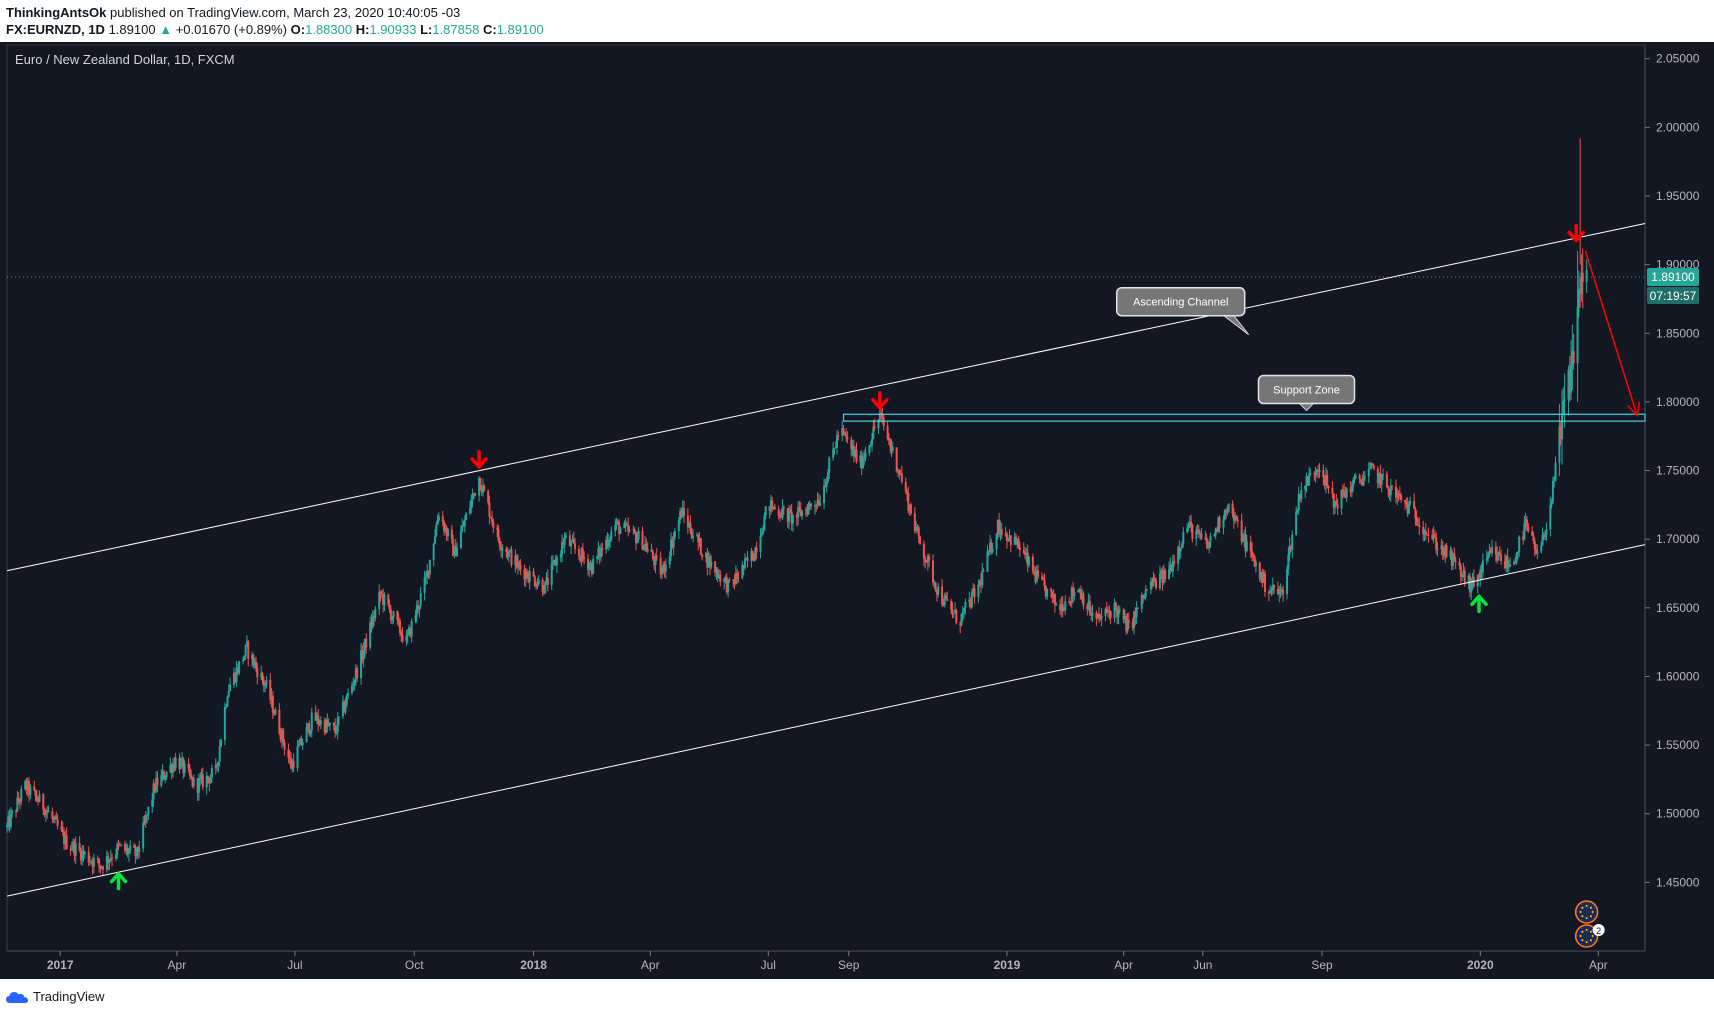 The image size is (1714, 1015). What do you see at coordinates (1678, 814) in the screenshot?
I see `price-tick-label: 1.50000` at bounding box center [1678, 814].